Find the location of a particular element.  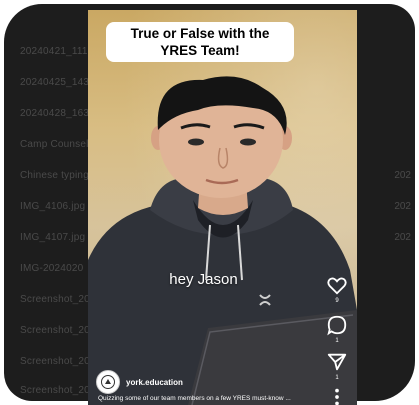

more-icon is located at coordinates (337, 395).